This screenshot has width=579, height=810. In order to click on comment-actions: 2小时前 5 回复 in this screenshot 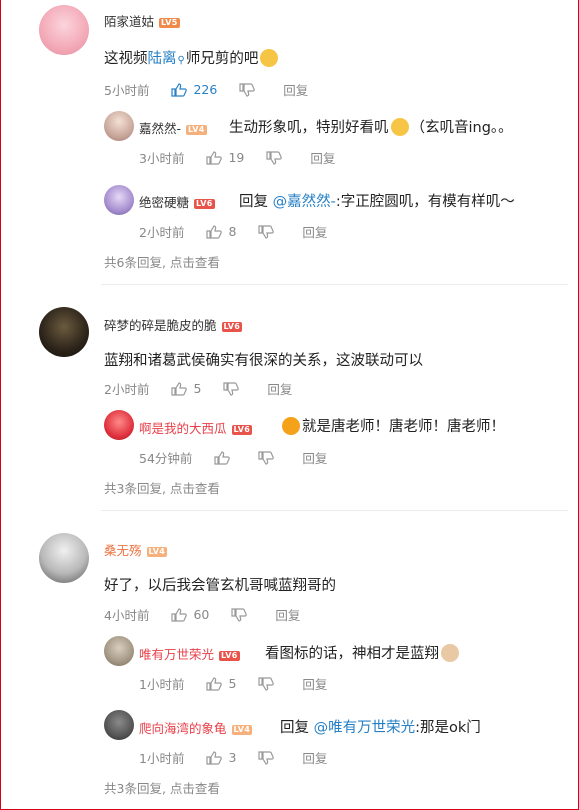, I will do `click(207, 388)`.